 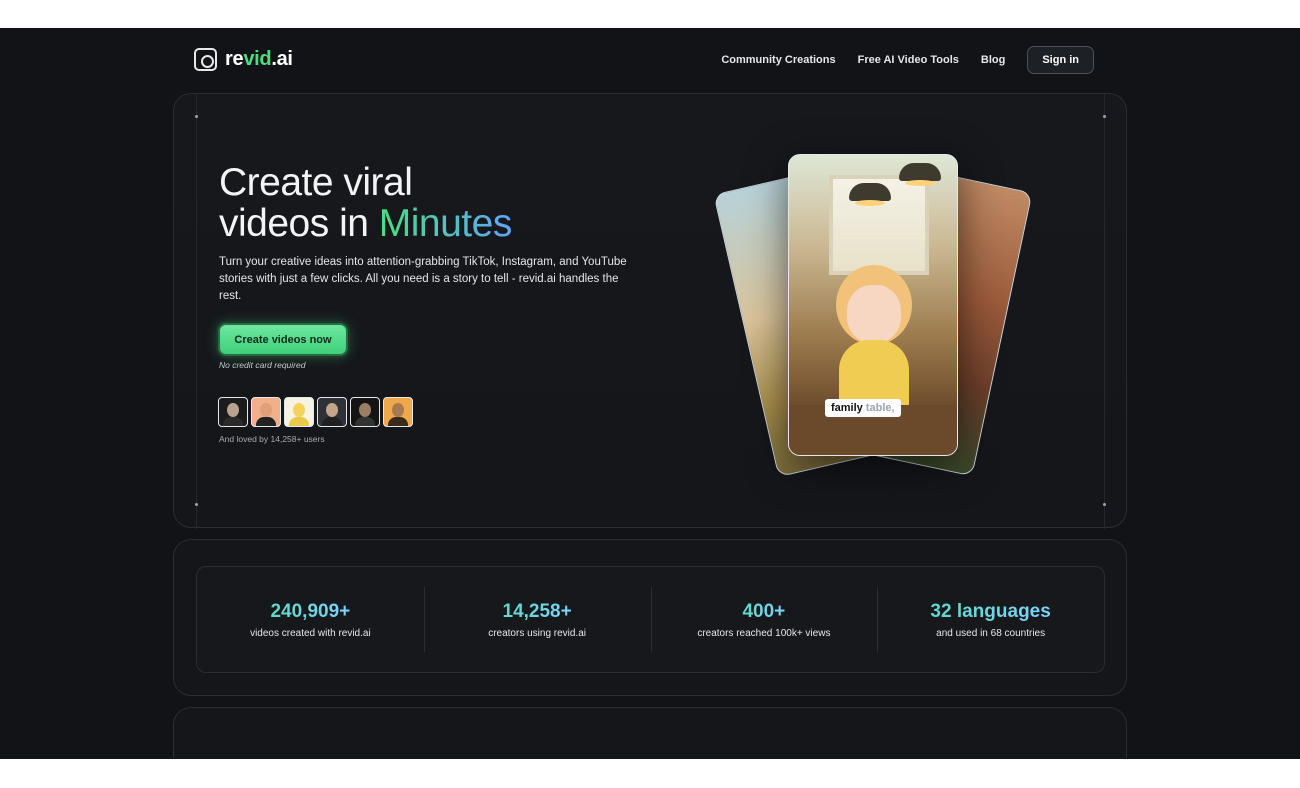 I want to click on next-section-card, so click(x=650, y=733).